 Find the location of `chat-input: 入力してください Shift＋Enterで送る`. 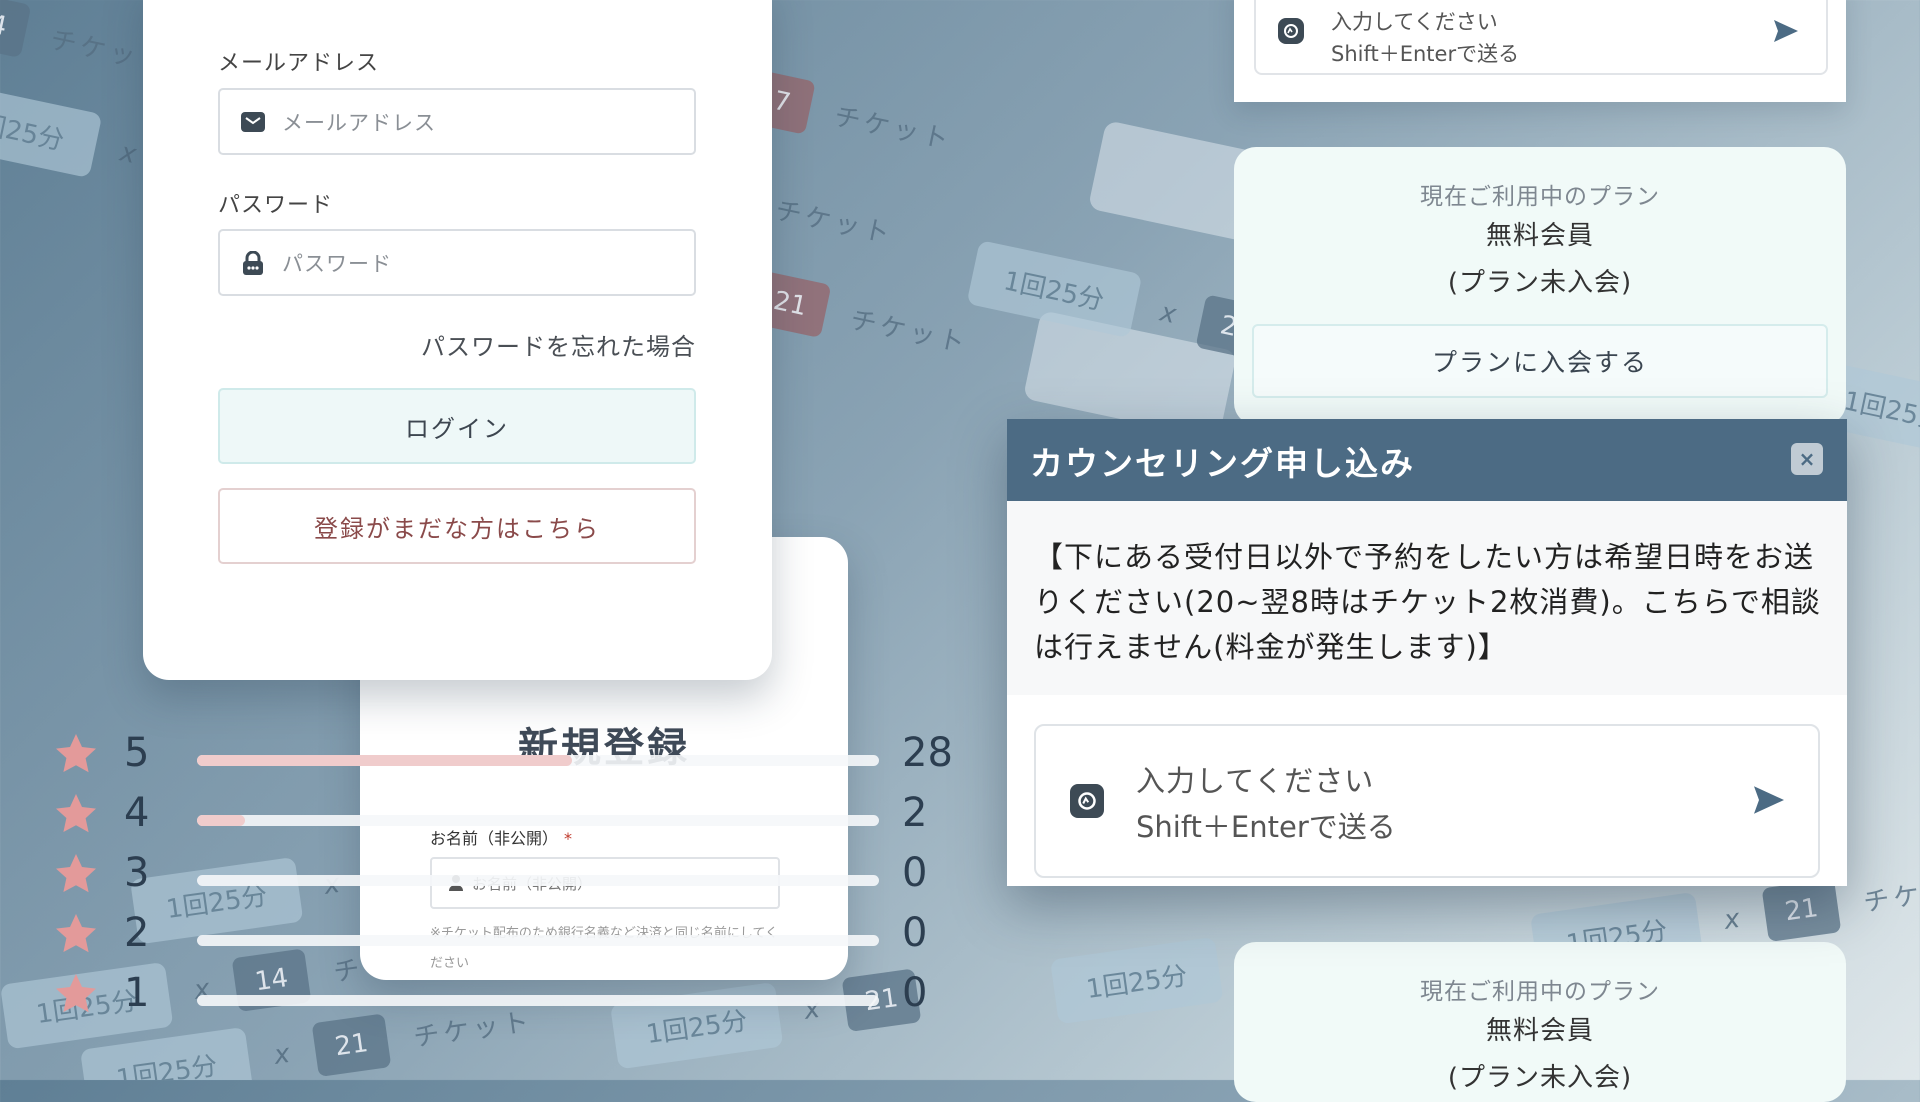

chat-input: 入力してください Shift＋Enterで送る is located at coordinates (1541, 37).